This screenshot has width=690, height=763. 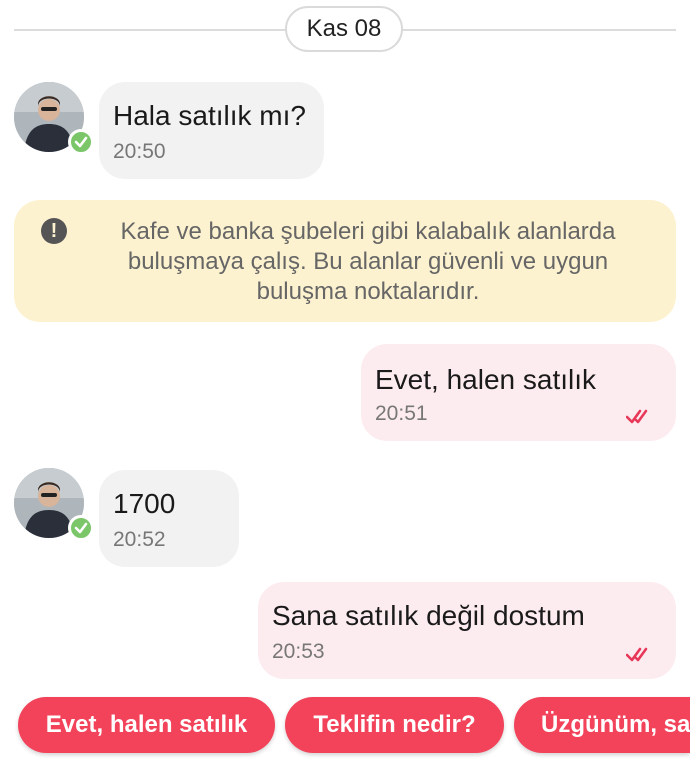 I want to click on quick-reply-chip: Üzgünüm, sa, so click(x=602, y=725).